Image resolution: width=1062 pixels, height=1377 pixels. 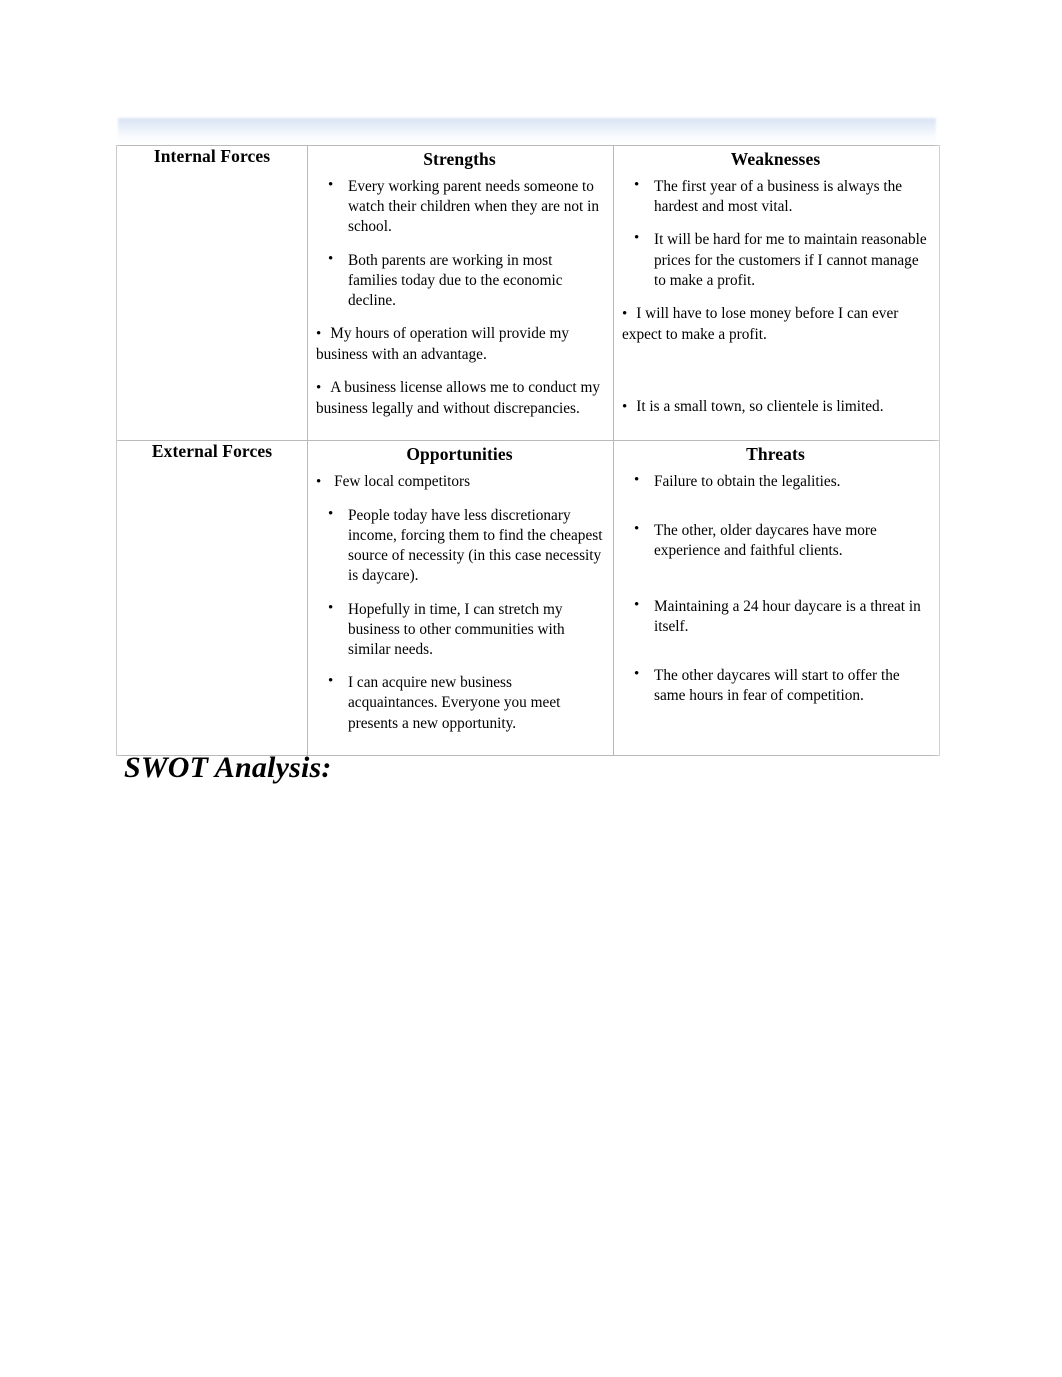 I want to click on quadrant-title-weaknesses: Weaknesses, so click(x=775, y=159).